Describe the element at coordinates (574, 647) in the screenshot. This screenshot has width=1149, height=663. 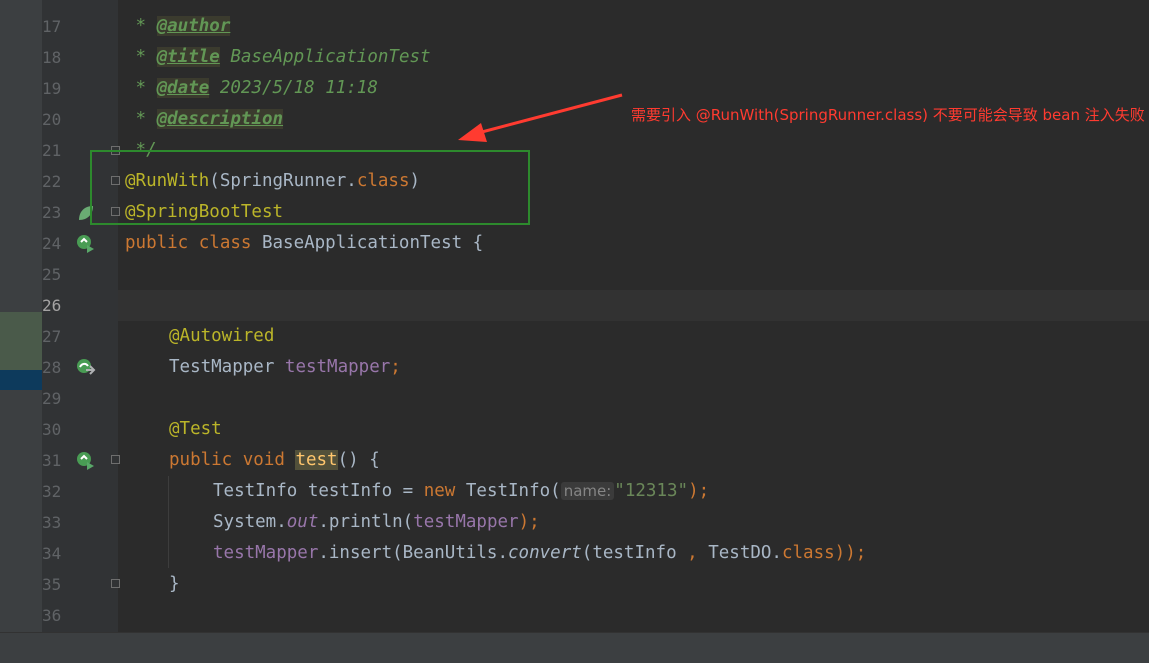
I see `status-bar` at that location.